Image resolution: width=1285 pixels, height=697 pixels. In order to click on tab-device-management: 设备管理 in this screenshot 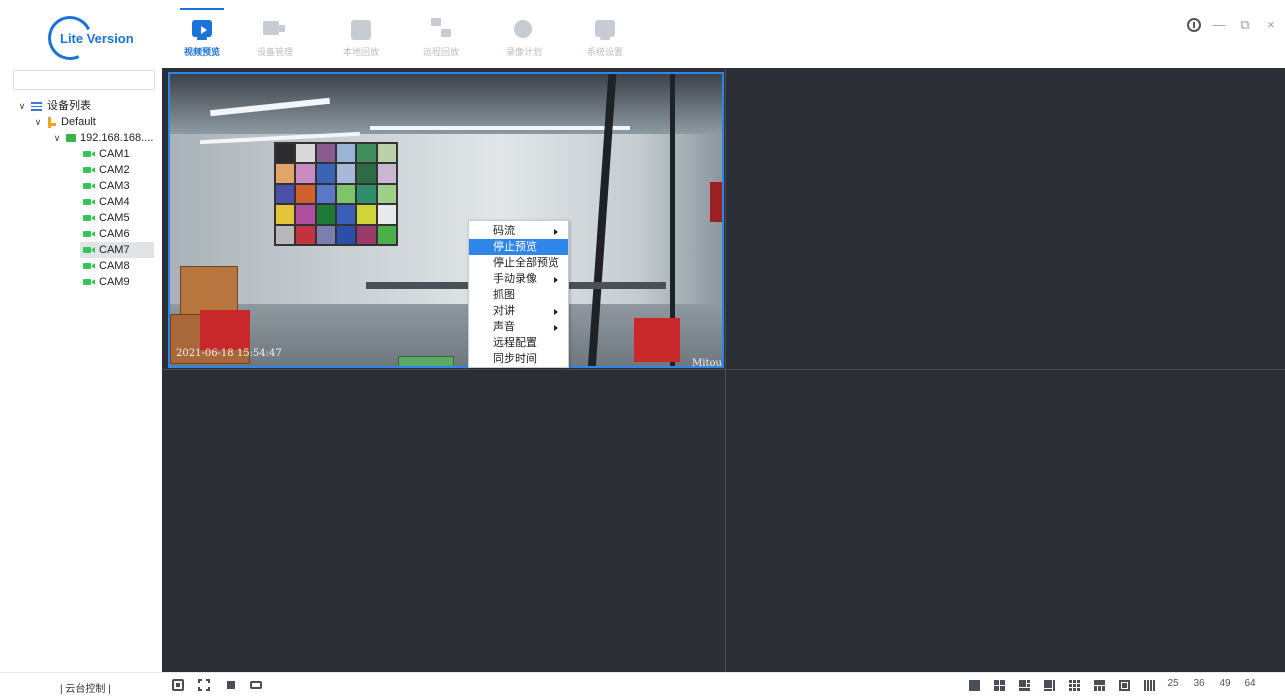, I will do `click(275, 38)`.